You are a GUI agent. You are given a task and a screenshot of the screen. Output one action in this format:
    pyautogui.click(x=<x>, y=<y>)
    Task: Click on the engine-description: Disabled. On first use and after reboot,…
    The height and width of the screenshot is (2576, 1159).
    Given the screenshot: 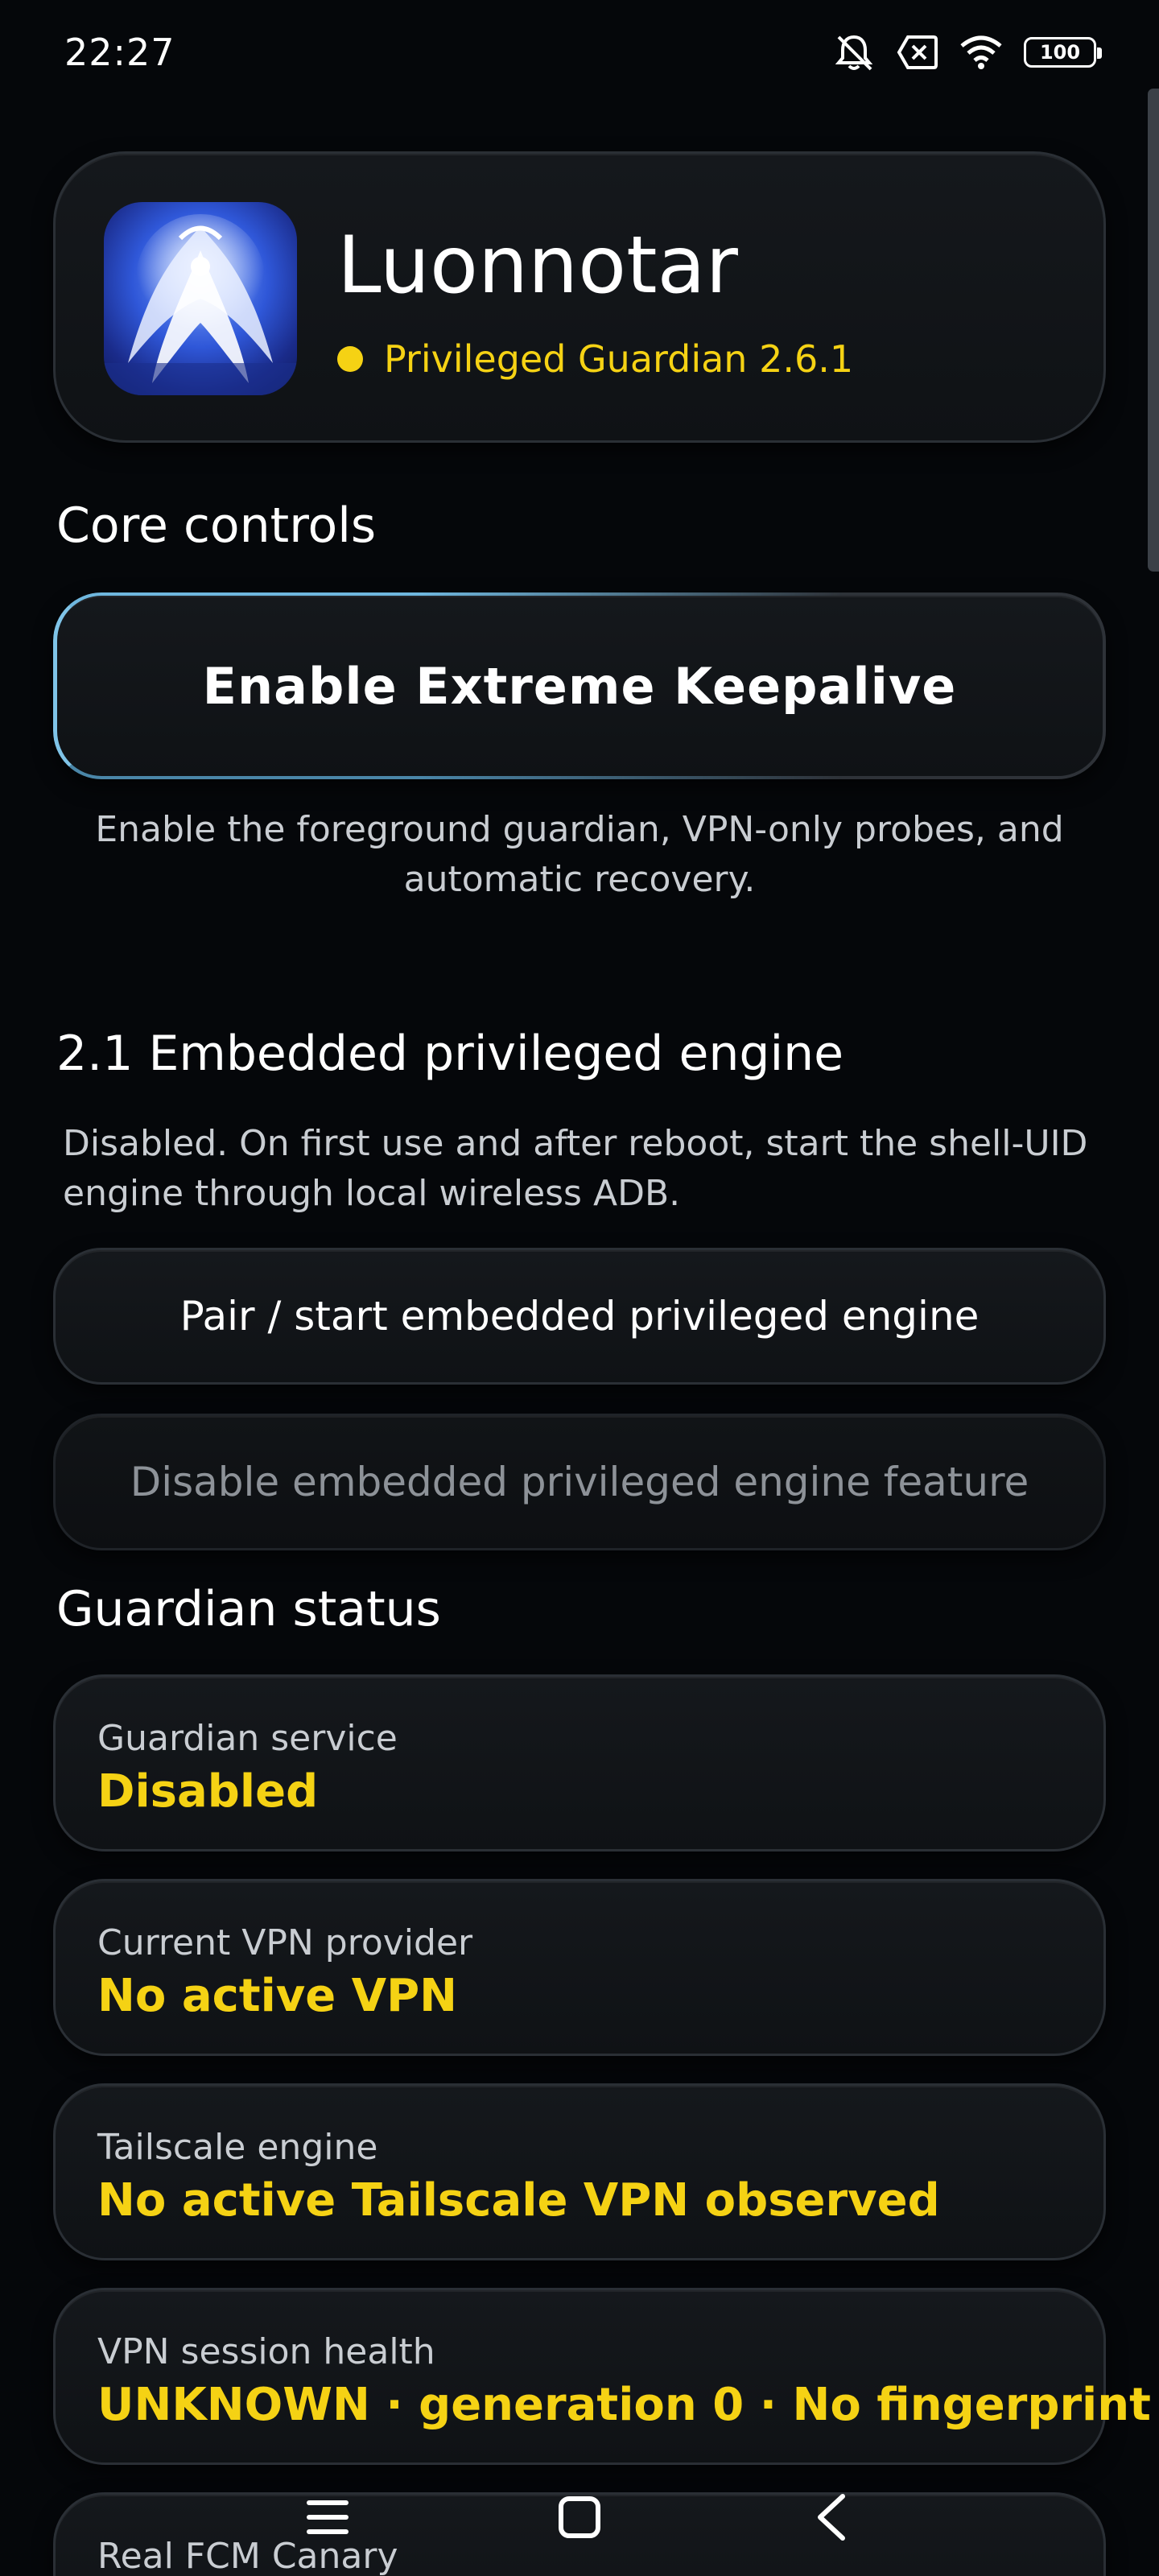 What is the action you would take?
    pyautogui.click(x=575, y=1168)
    